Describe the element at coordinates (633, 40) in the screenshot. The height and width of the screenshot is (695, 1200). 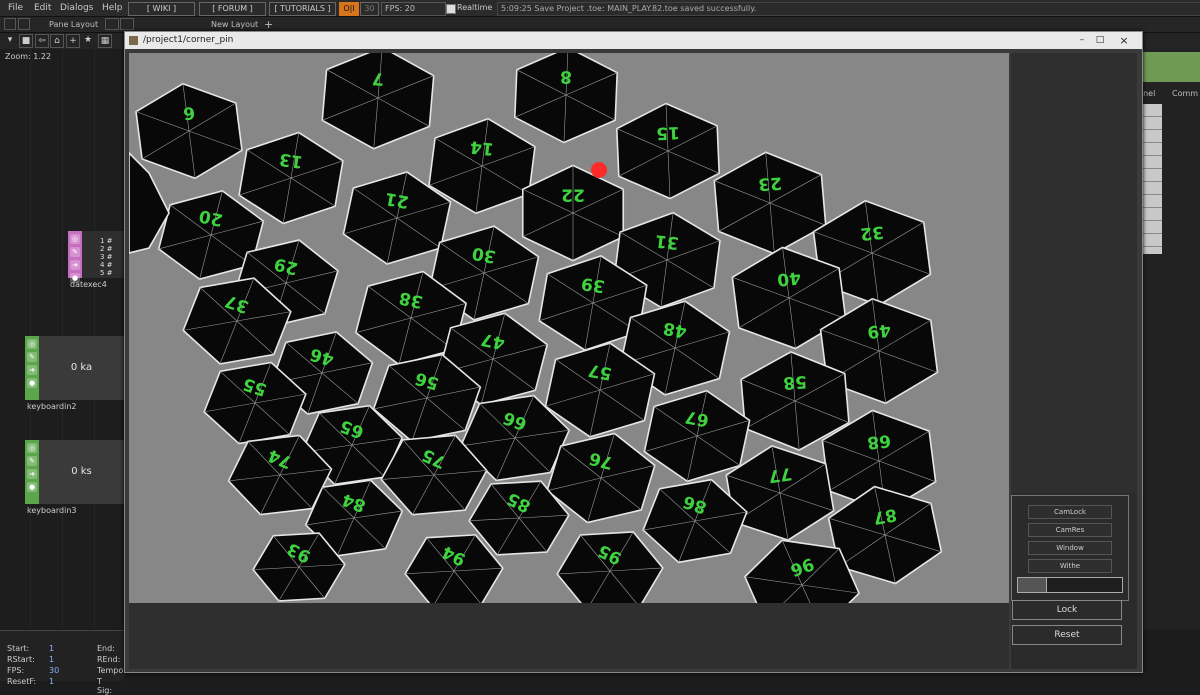
I see `window-titlebar: /project1/corner_pin – □ ×` at that location.